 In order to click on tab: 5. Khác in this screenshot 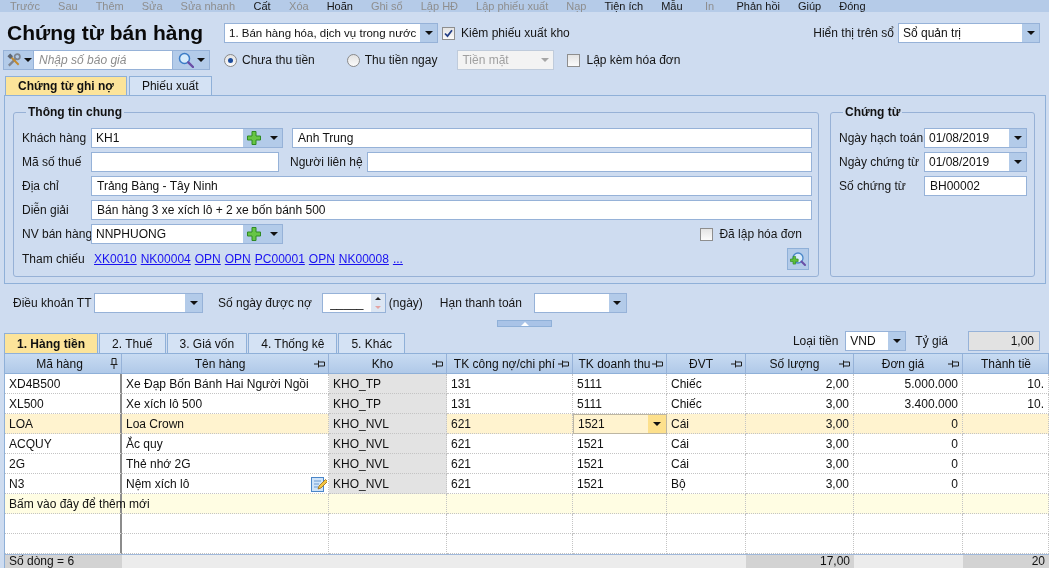, I will do `click(372, 343)`.